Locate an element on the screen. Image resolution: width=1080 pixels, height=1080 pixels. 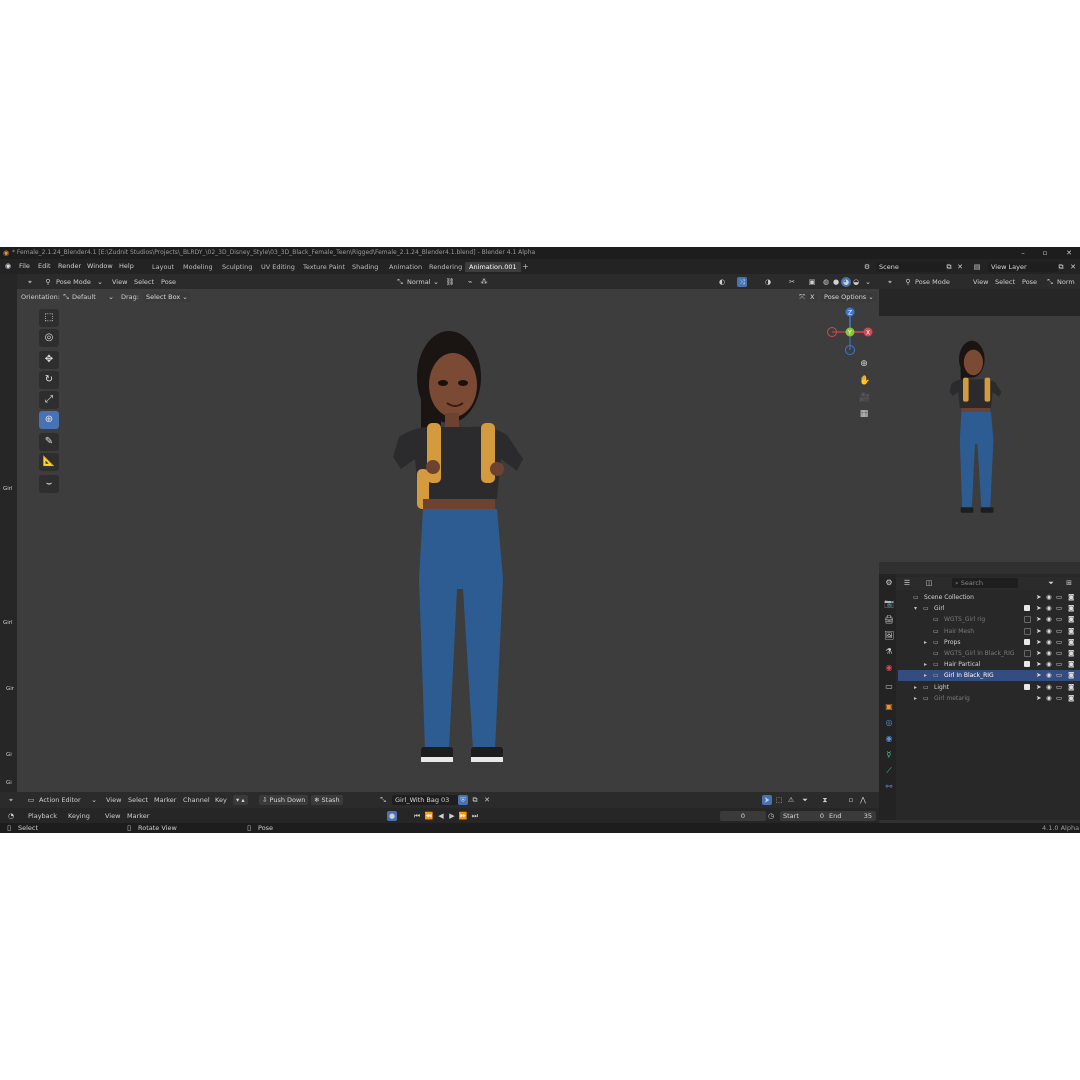
tab-uv-editing: UV Editing is located at coordinates (278, 267).